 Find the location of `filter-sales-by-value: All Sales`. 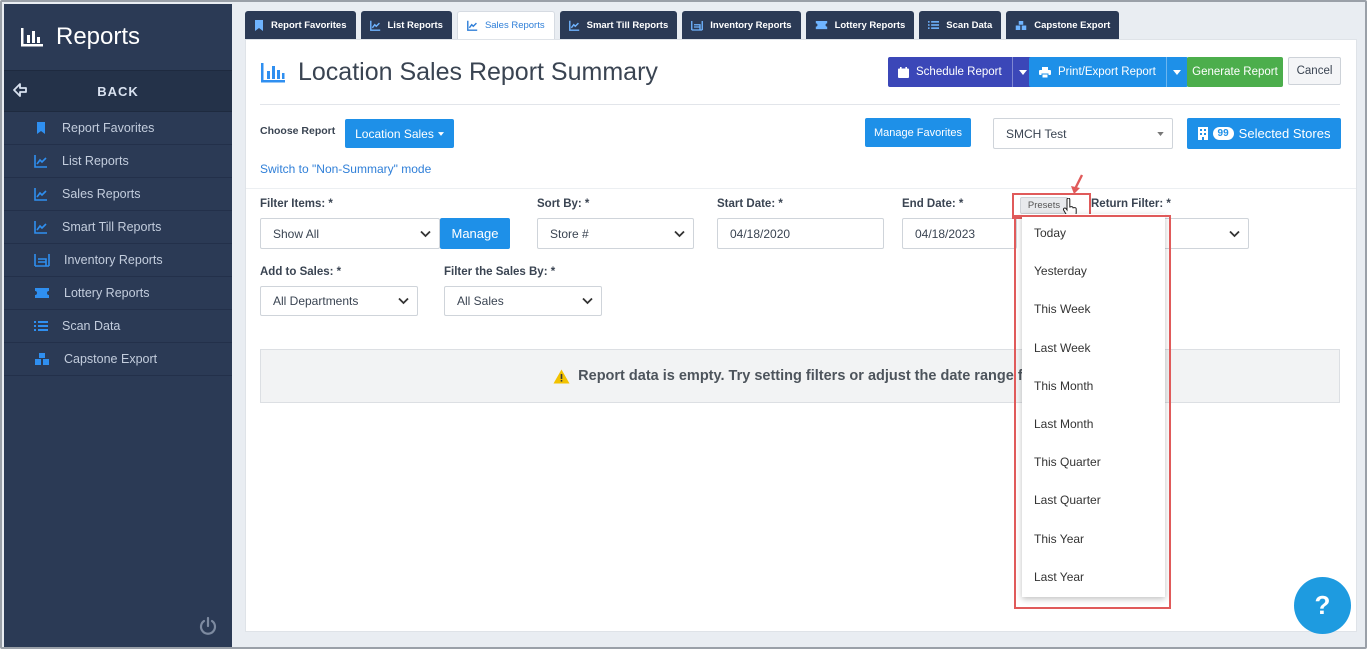

filter-sales-by-value: All Sales is located at coordinates (480, 301).